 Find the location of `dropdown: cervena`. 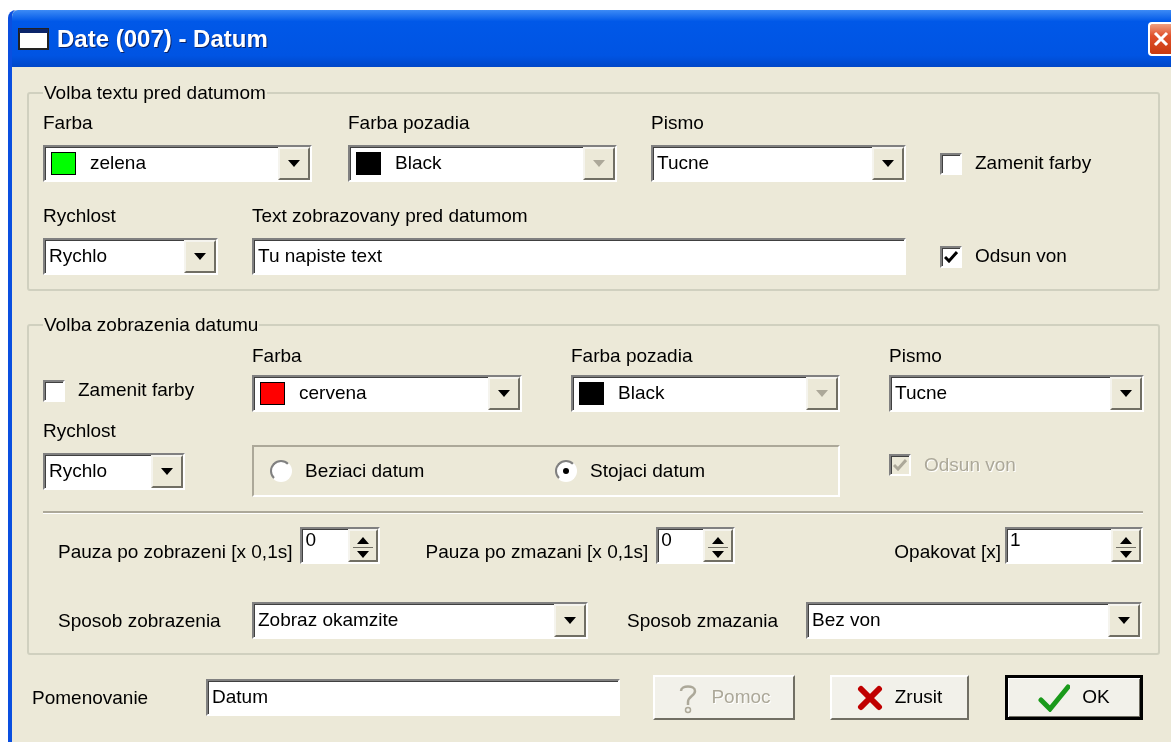

dropdown: cervena is located at coordinates (387, 393).